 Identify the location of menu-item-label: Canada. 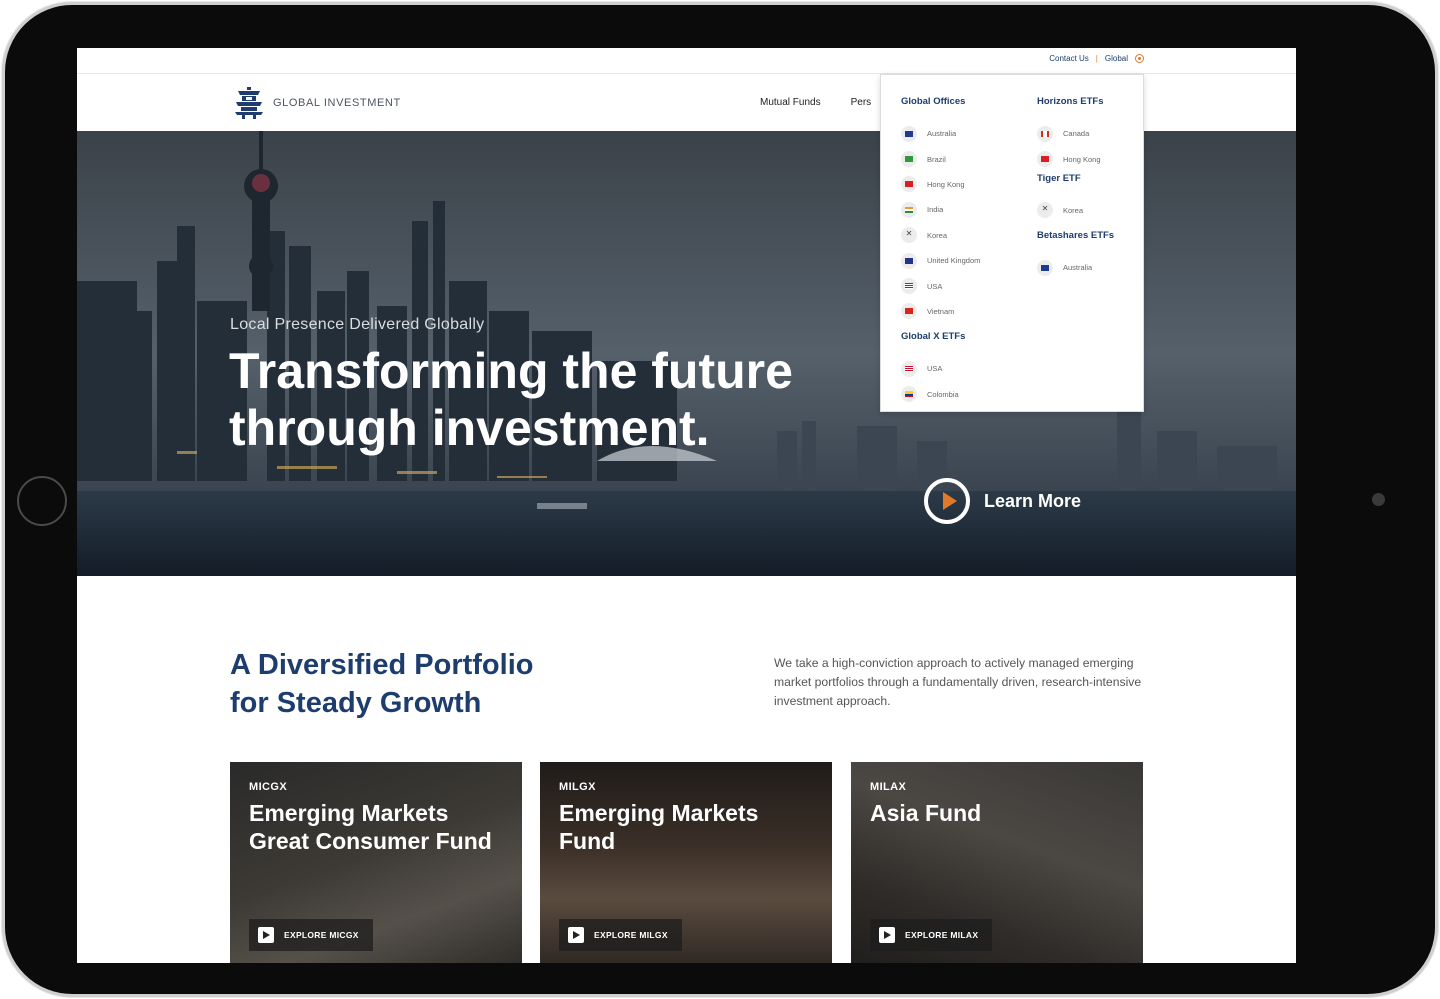
(1076, 134).